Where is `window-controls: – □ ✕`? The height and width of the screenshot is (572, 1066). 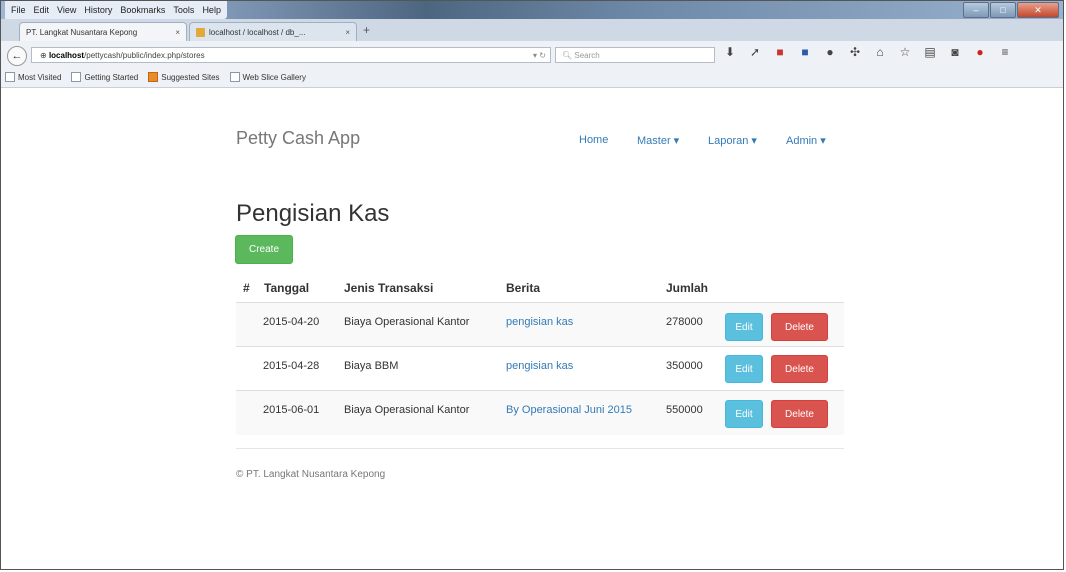
window-controls: – □ ✕ is located at coordinates (1011, 10).